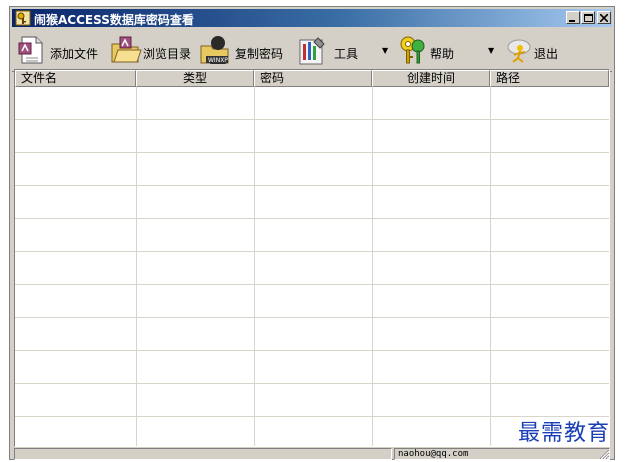 The width and height of the screenshot is (640, 462). Describe the element at coordinates (30, 50) in the screenshot. I see `add-file-icon` at that location.